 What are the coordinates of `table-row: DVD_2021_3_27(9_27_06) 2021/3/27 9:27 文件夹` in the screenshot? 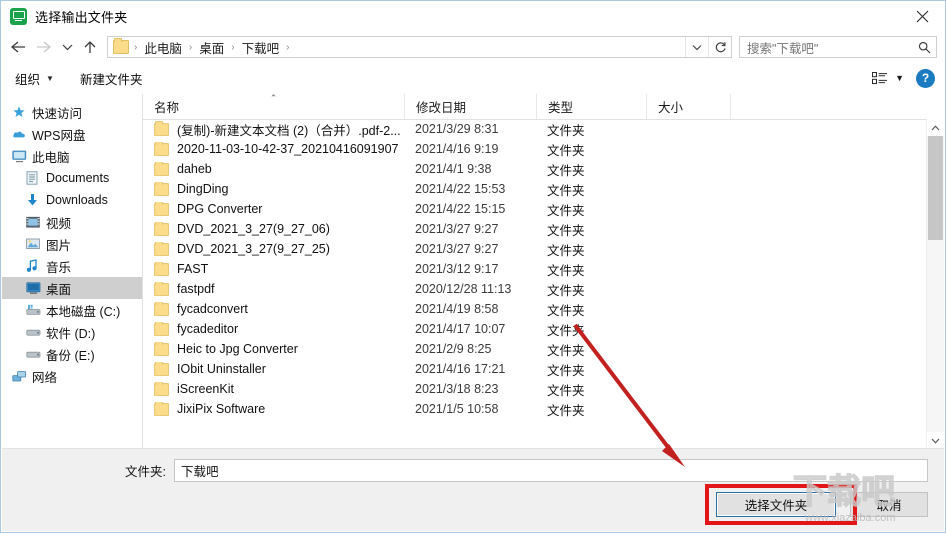 It's located at (535, 229).